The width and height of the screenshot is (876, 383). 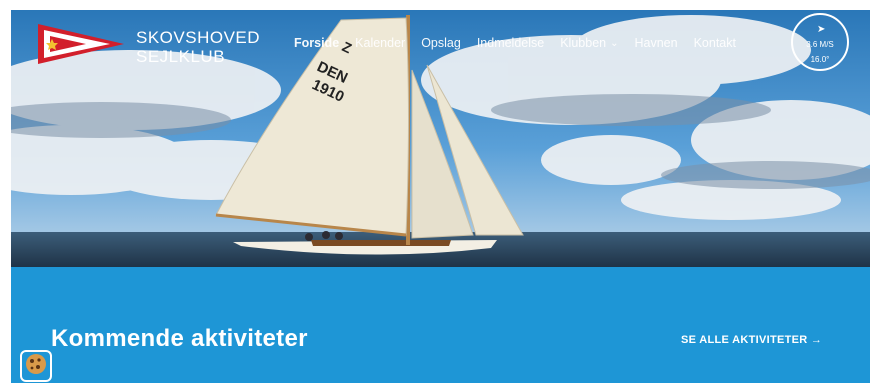 I want to click on nav-kontakt: Kontakt, so click(x=715, y=43).